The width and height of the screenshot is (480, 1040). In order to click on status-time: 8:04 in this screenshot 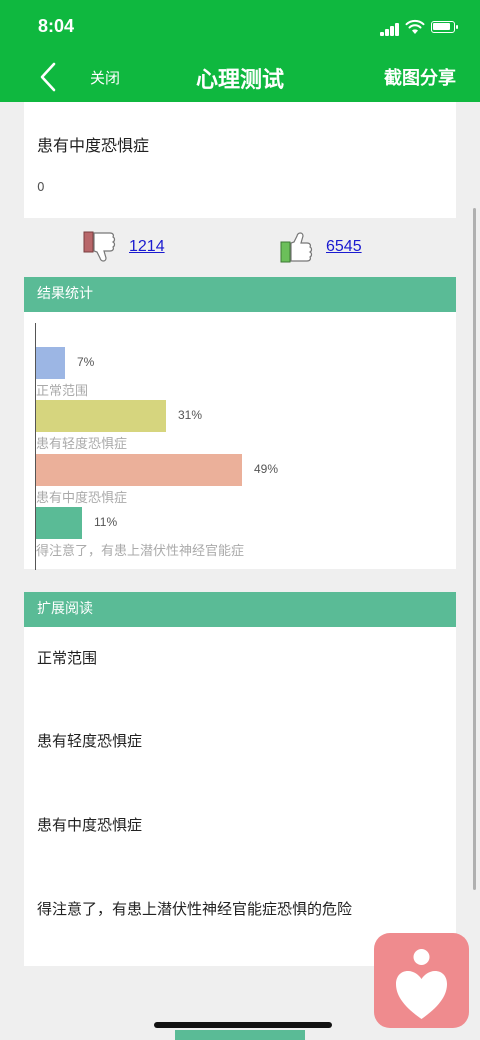, I will do `click(56, 26)`.